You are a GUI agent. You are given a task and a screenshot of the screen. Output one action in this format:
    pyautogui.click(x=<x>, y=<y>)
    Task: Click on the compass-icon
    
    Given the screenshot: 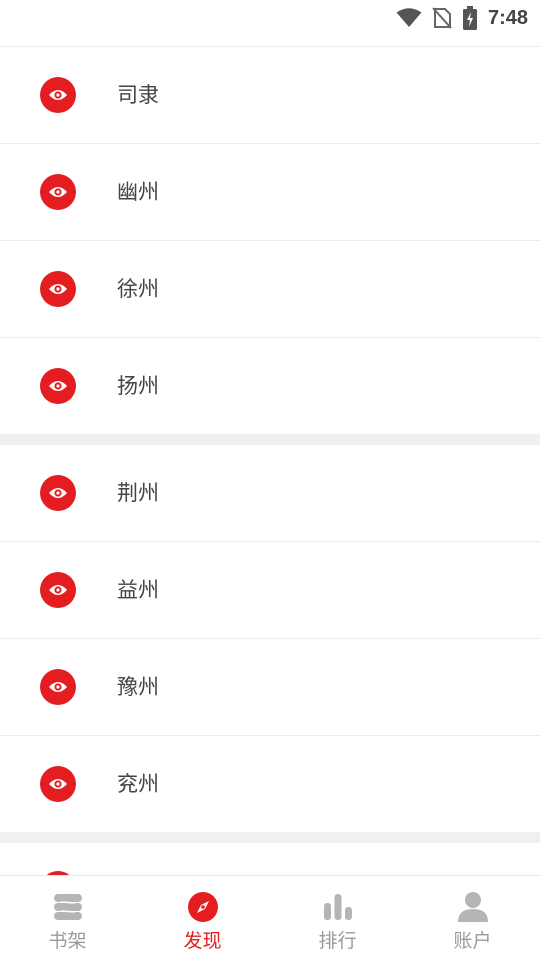 What is the action you would take?
    pyautogui.click(x=203, y=907)
    